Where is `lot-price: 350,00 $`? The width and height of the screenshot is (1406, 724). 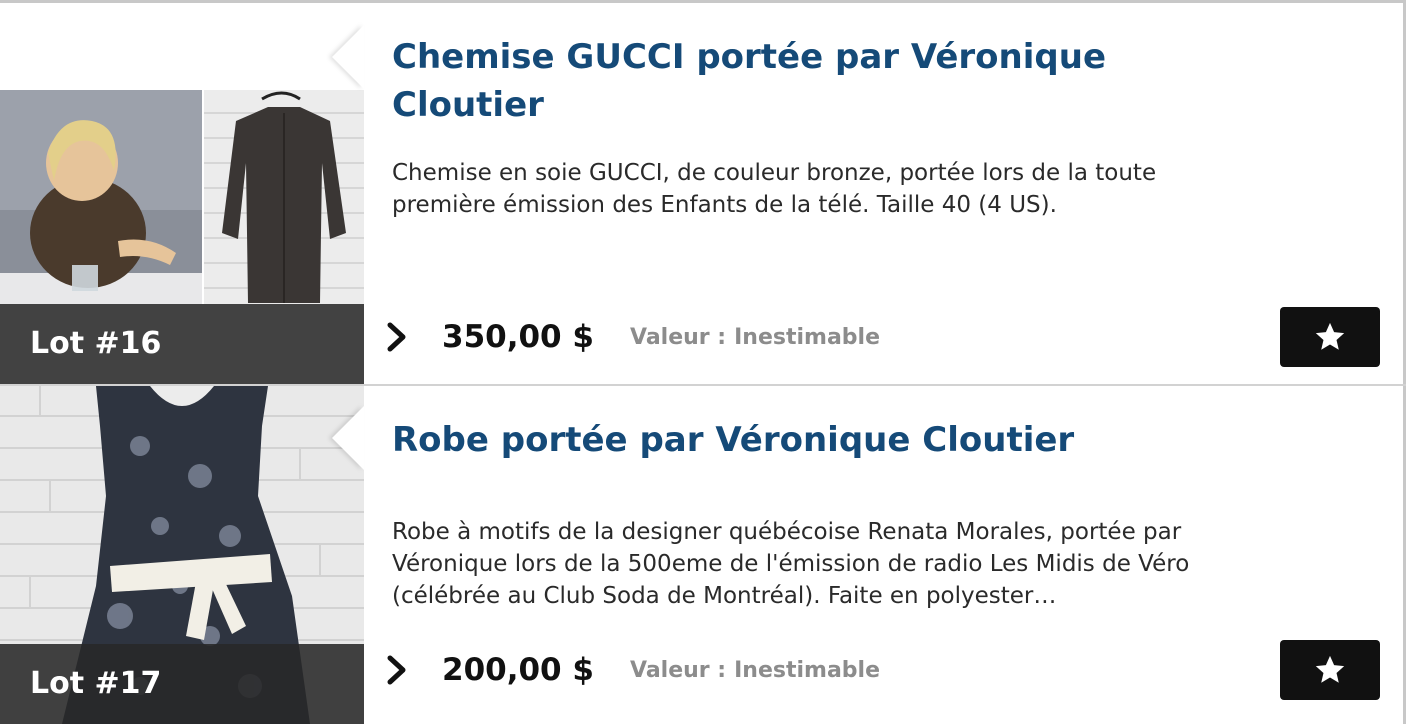
lot-price: 350,00 $ is located at coordinates (518, 337).